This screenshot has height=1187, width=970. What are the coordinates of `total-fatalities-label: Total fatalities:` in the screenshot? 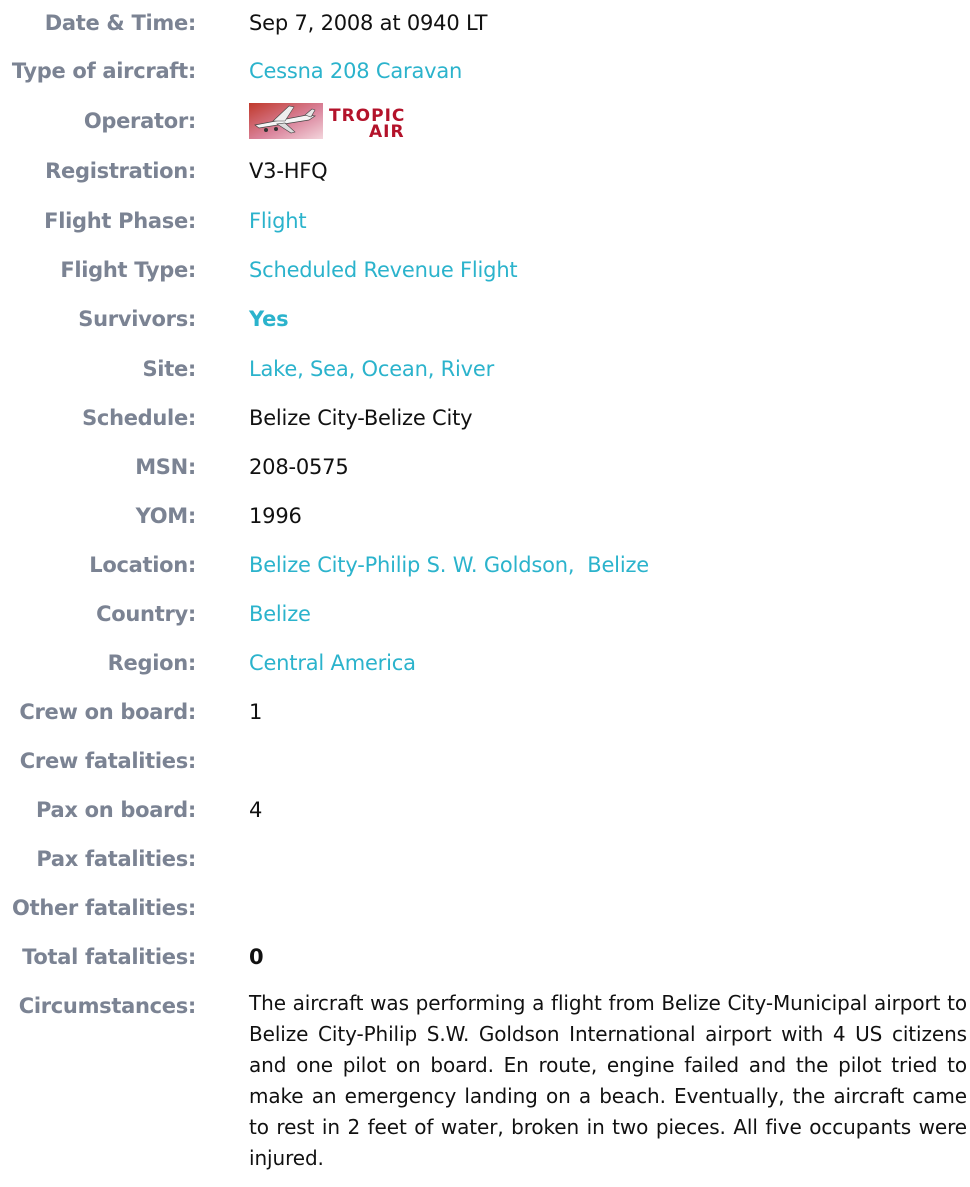 It's located at (109, 957).